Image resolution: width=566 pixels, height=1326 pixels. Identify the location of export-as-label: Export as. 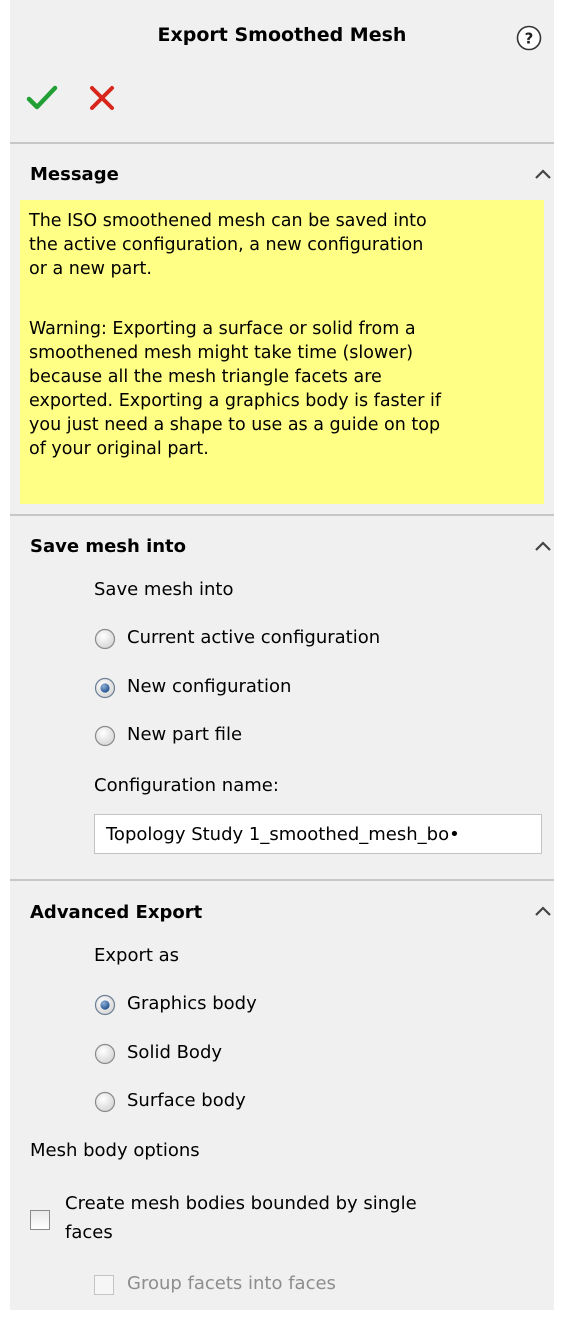
(137, 955).